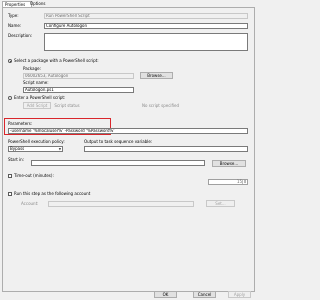 The image size is (320, 300). What do you see at coordinates (78, 76) in the screenshot?
I see `package-field: 06002653, Autologon` at bounding box center [78, 76].